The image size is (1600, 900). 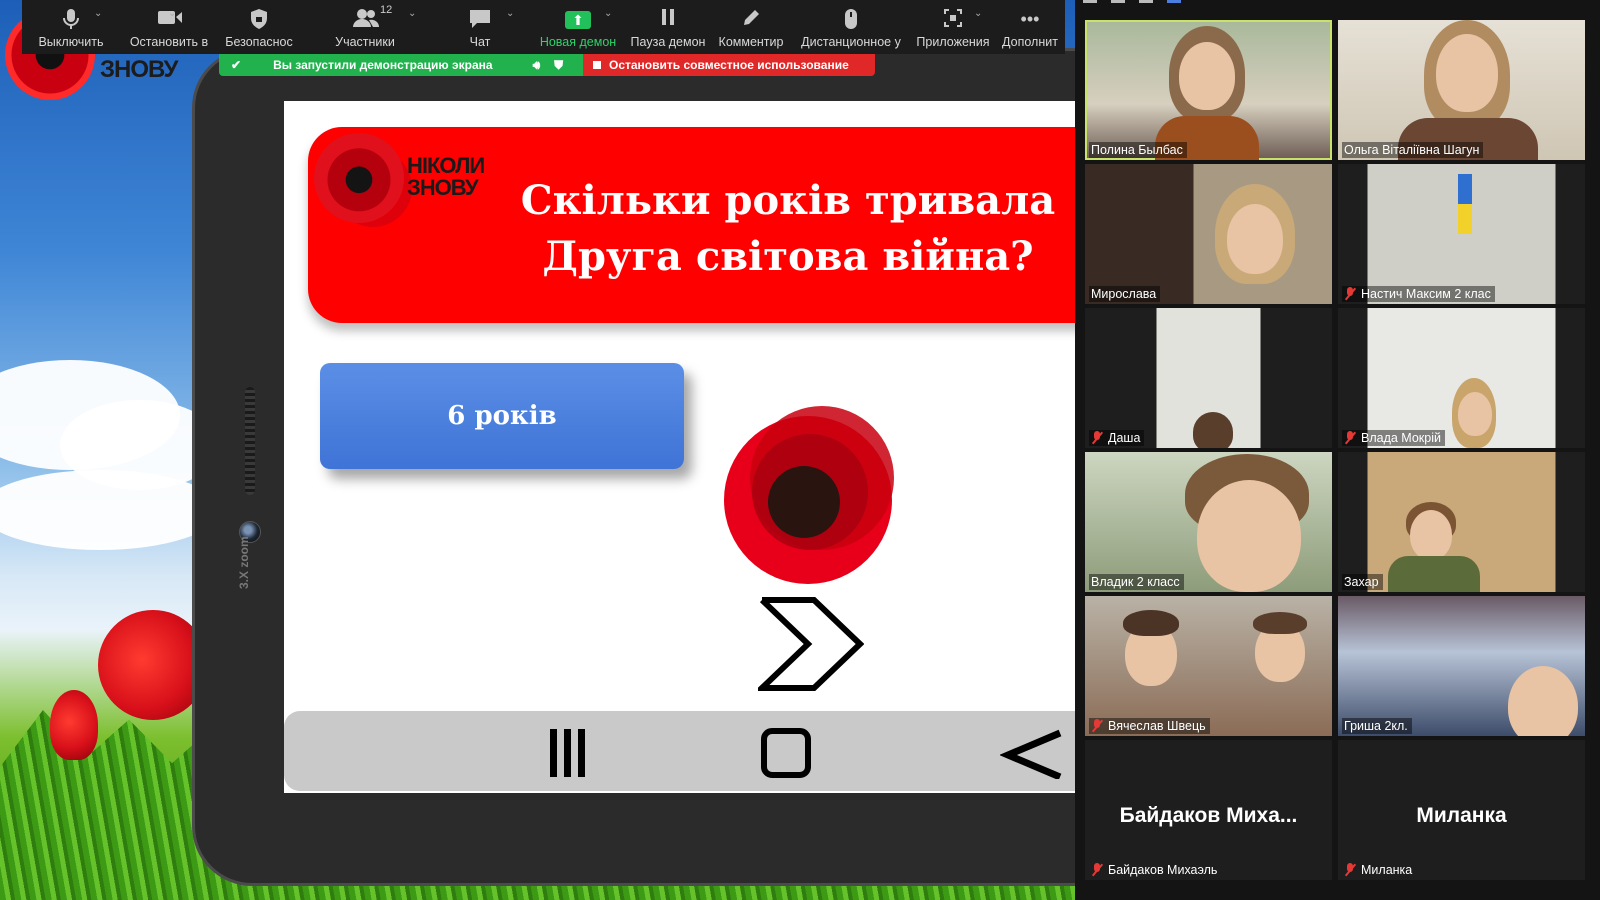 I want to click on cloud, so click(x=110, y=510).